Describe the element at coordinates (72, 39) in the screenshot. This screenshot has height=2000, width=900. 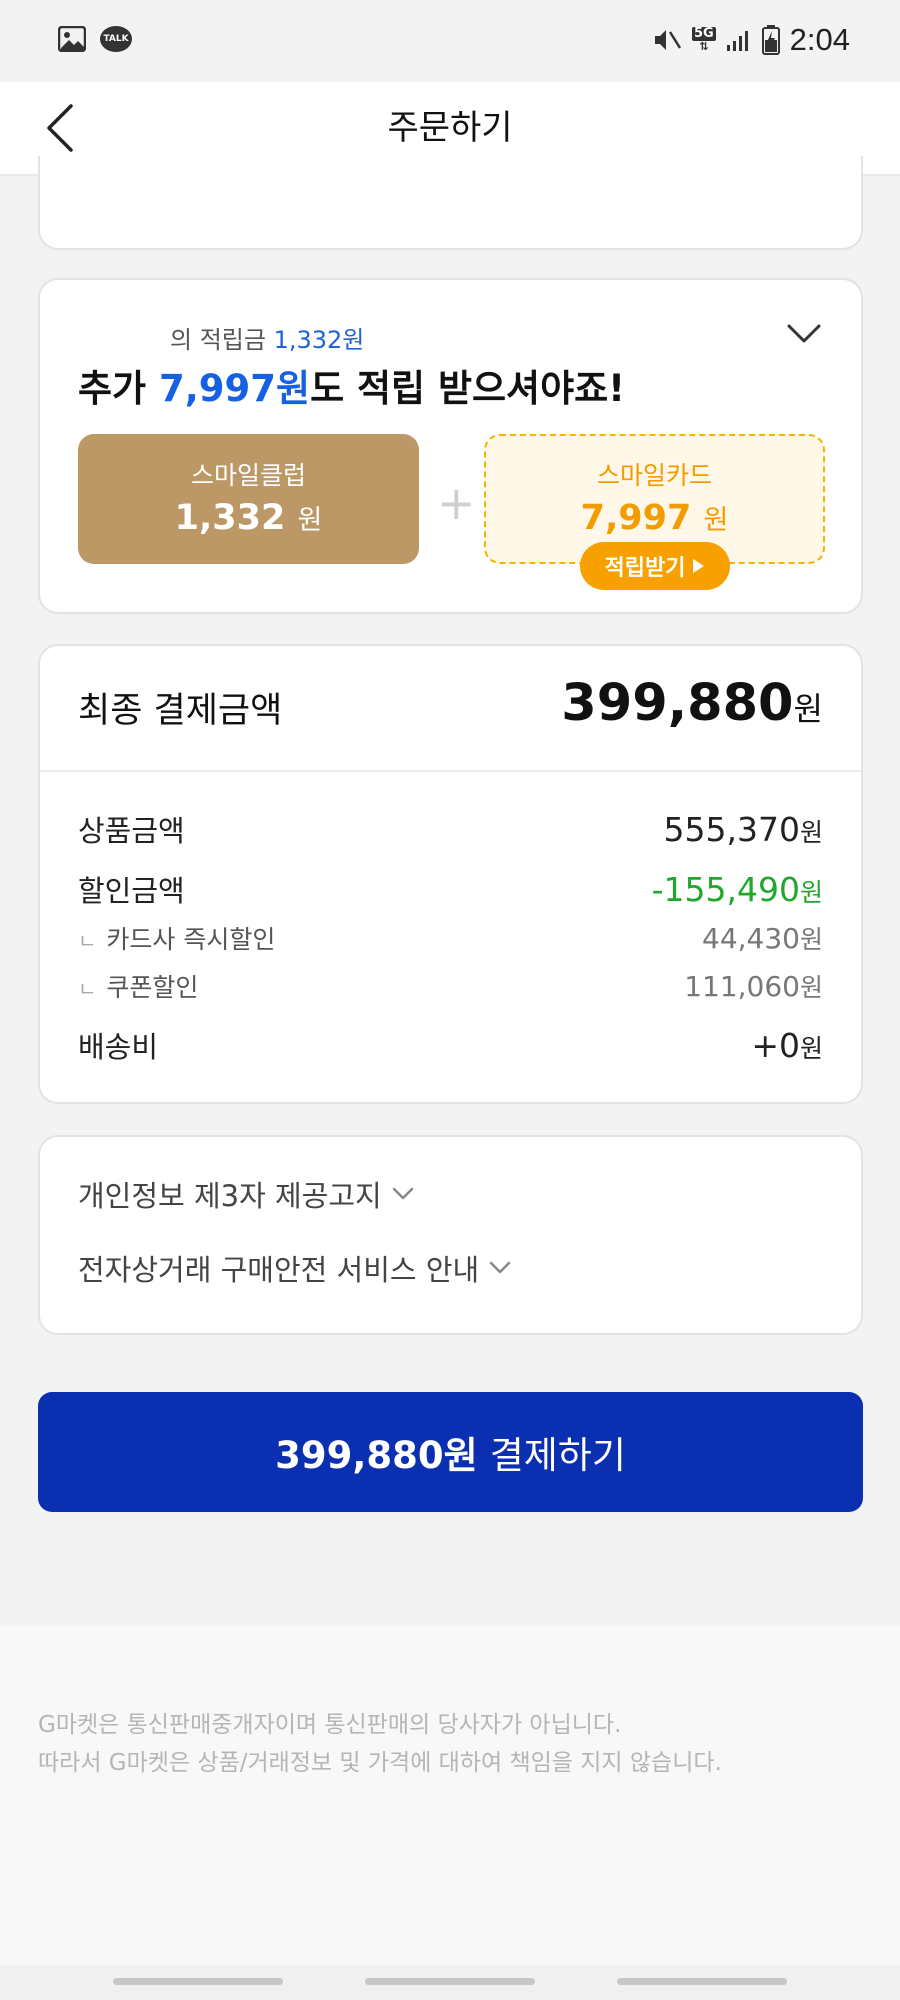
I see `gallery-icon` at that location.